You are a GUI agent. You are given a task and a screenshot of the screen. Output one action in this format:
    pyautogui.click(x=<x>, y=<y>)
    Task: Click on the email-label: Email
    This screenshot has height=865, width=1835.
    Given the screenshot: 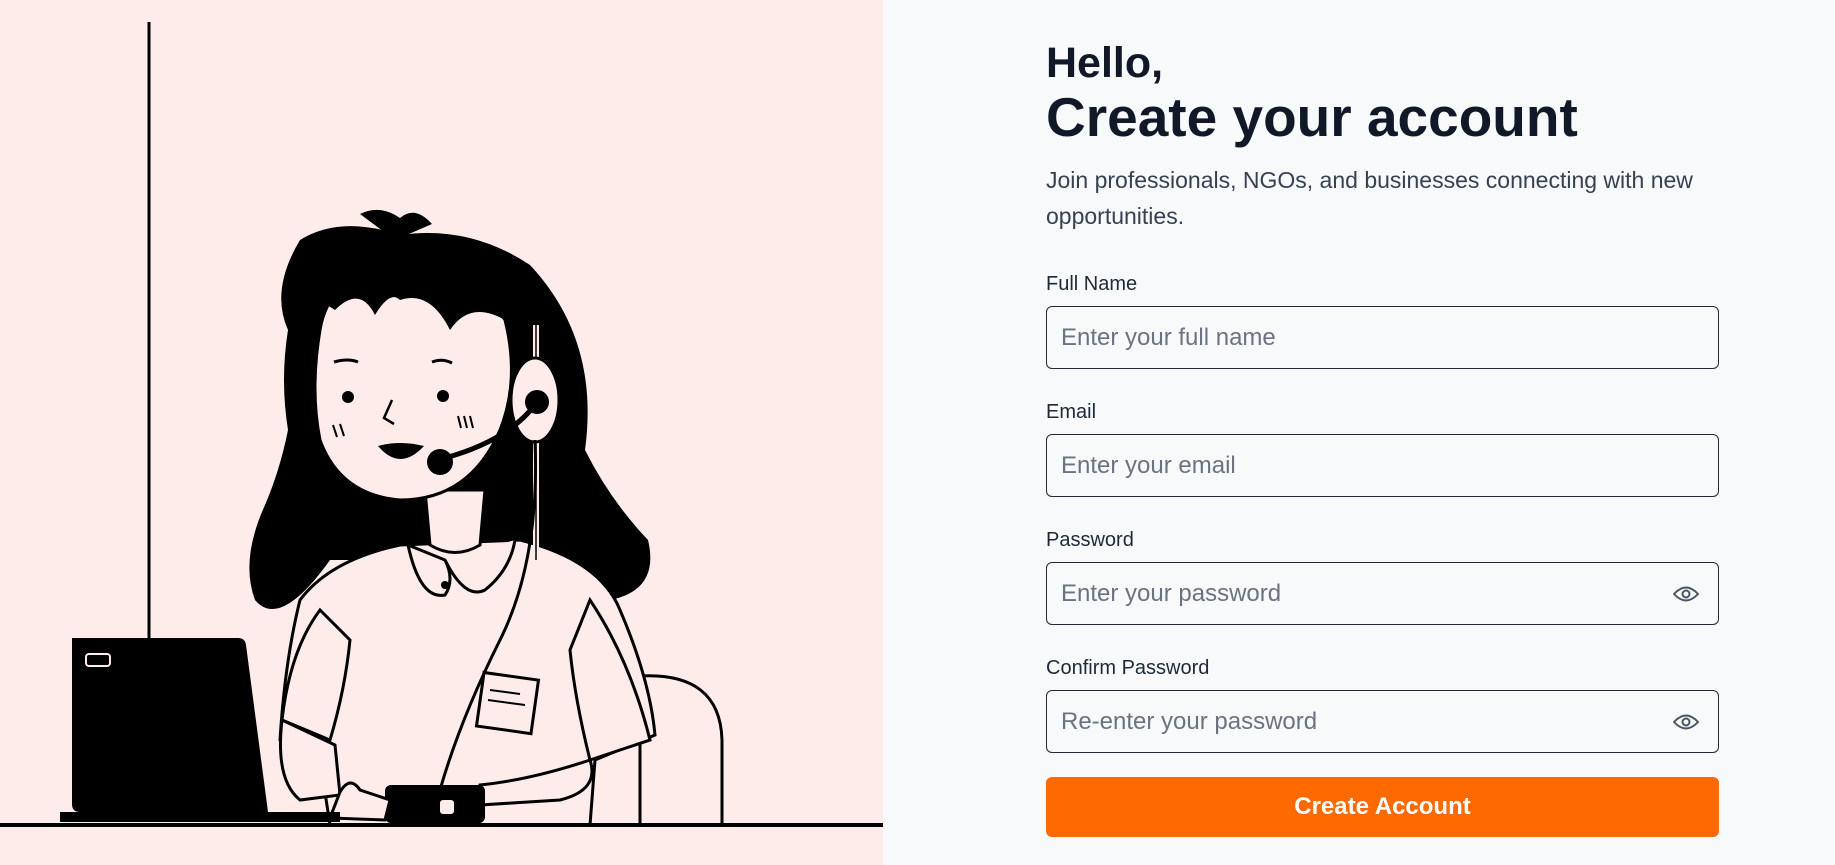 What is the action you would take?
    pyautogui.click(x=1071, y=412)
    